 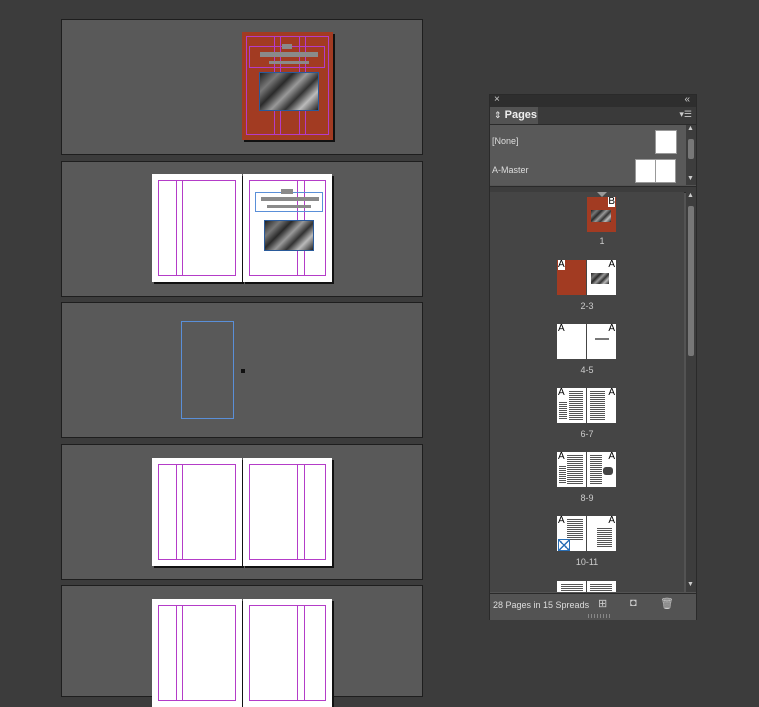 What do you see at coordinates (593, 606) in the screenshot?
I see `panel-footer: 28 Pages in 15 Spreads ⊞ ◘ 🗑` at bounding box center [593, 606].